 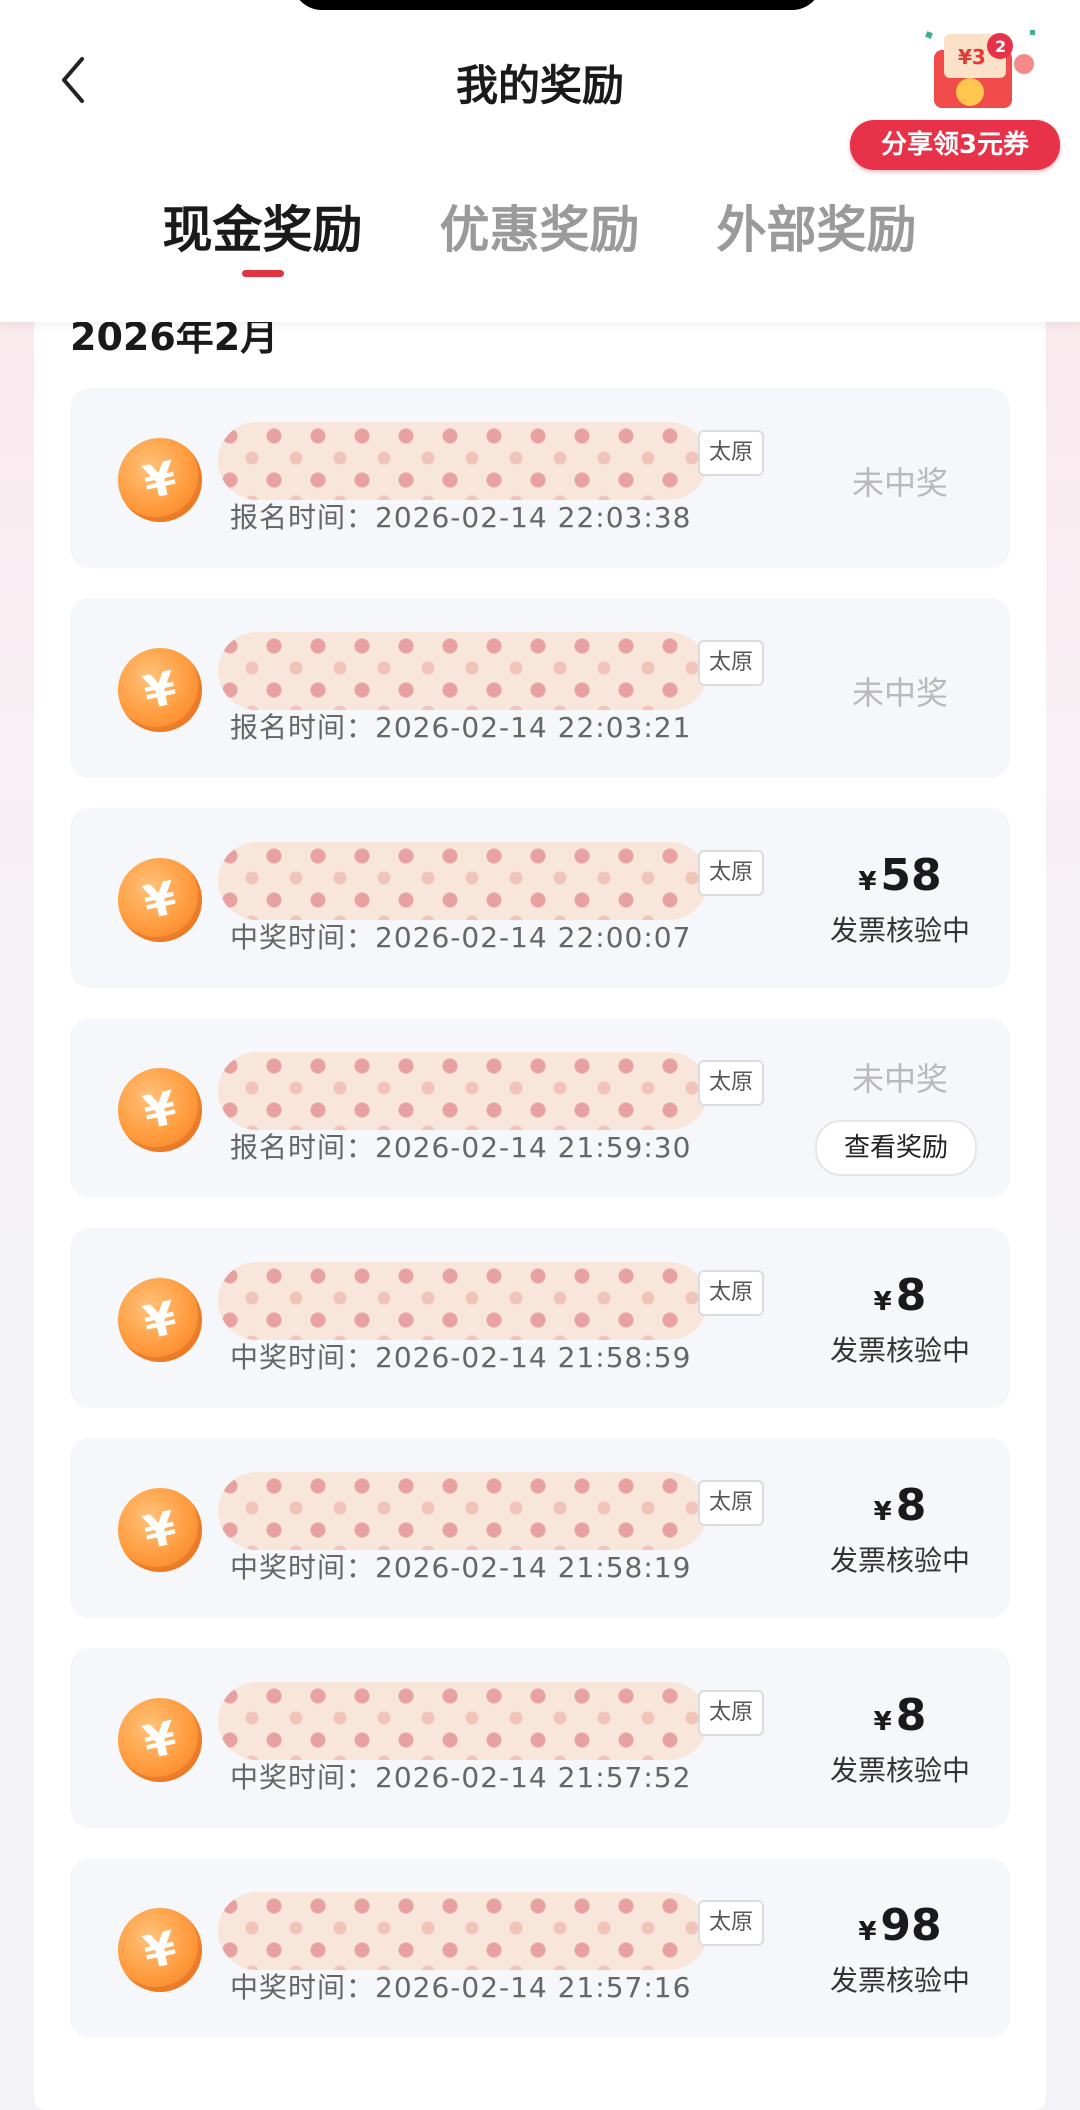 I want to click on active-tab-indicator, so click(x=262, y=273).